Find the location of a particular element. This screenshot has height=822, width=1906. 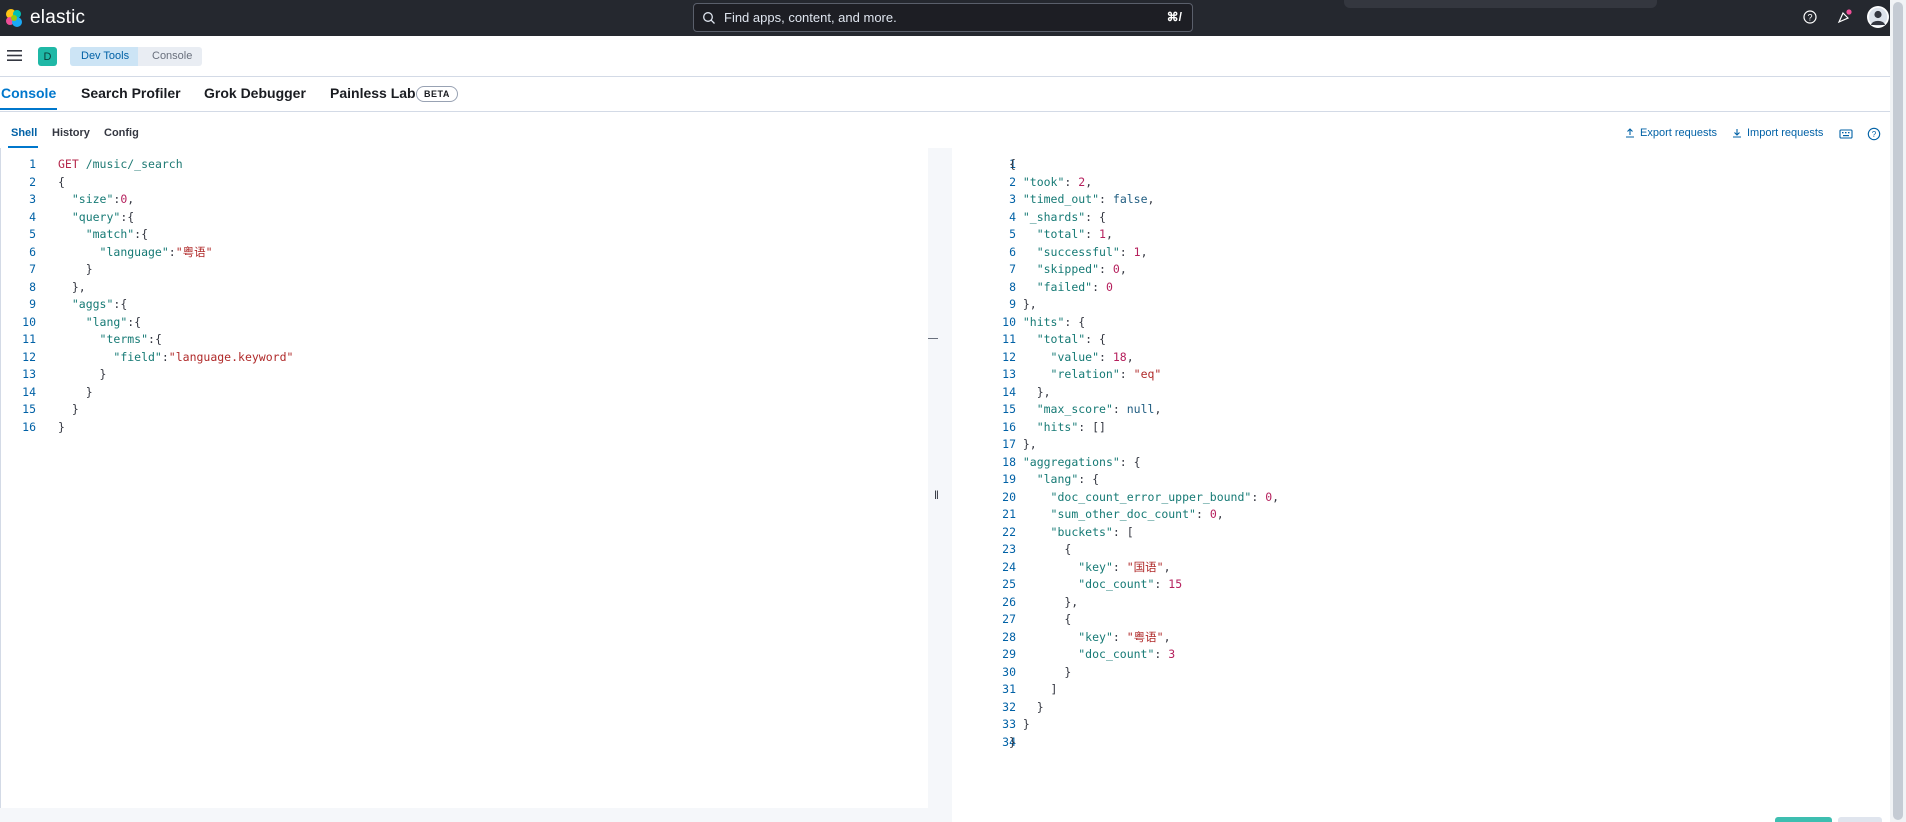

tab-painless-lab: Painless Lab is located at coordinates (373, 93).